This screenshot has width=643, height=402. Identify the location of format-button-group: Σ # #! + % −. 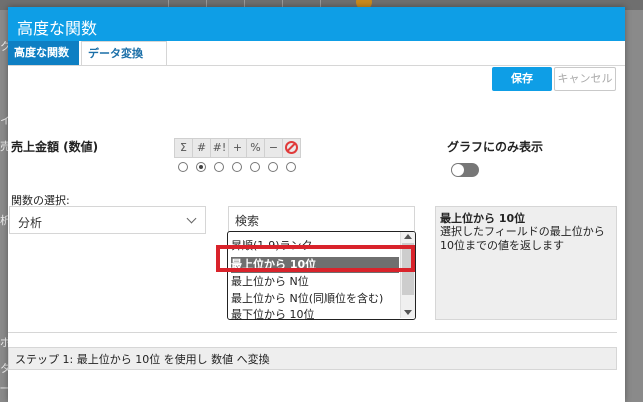
(237, 148).